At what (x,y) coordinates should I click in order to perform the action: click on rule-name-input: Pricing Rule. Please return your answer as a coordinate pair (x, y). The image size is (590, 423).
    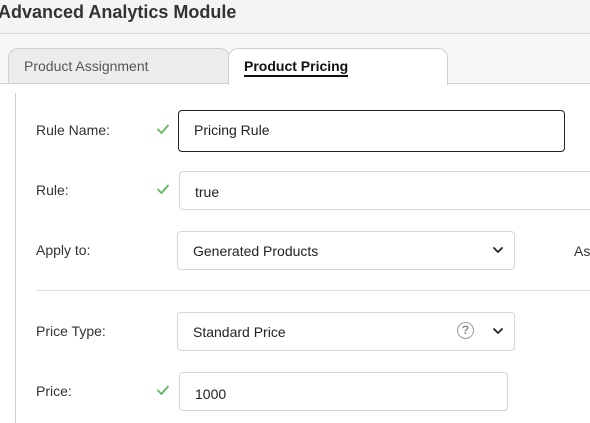
    Looking at the image, I should click on (371, 131).